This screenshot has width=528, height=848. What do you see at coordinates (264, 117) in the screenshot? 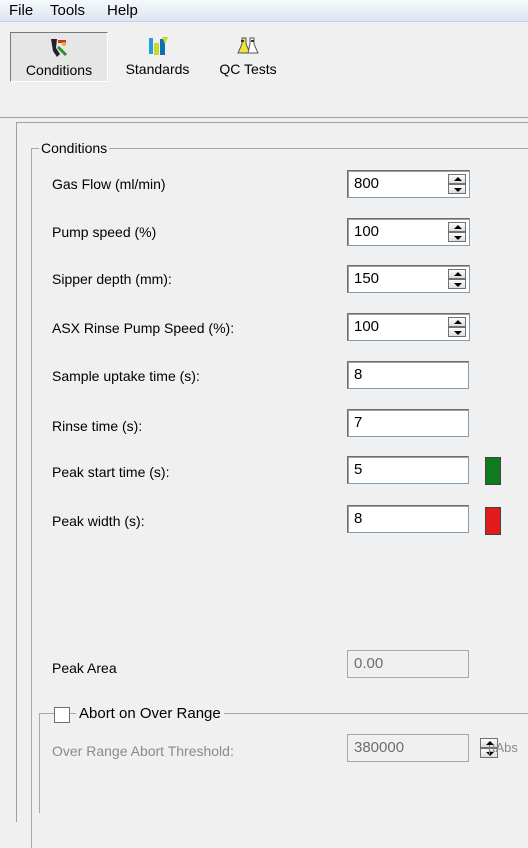
I see `toolbar-divider` at bounding box center [264, 117].